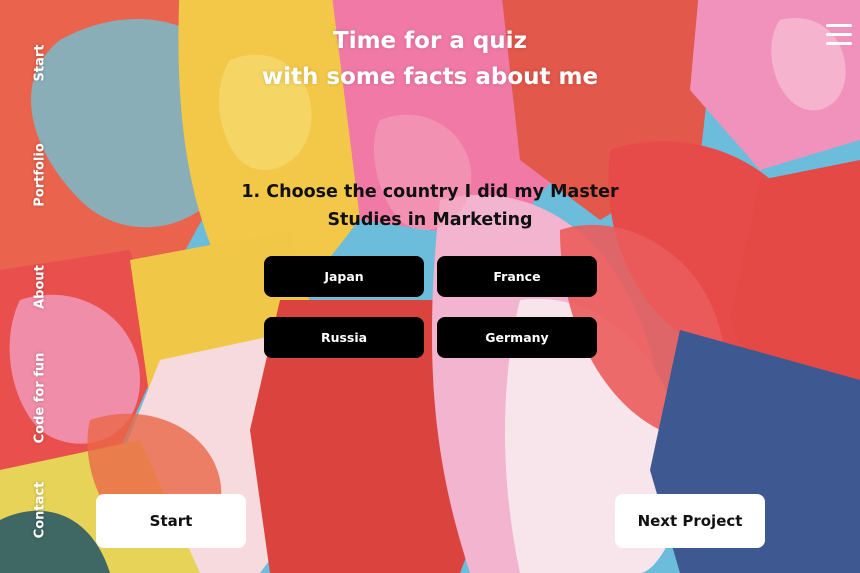 The image size is (860, 573). I want to click on next-project-button: Next Project, so click(690, 521).